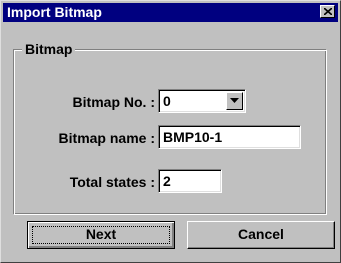 Image resolution: width=341 pixels, height=263 pixels. I want to click on bitmap-no-value: 0, so click(167, 101).